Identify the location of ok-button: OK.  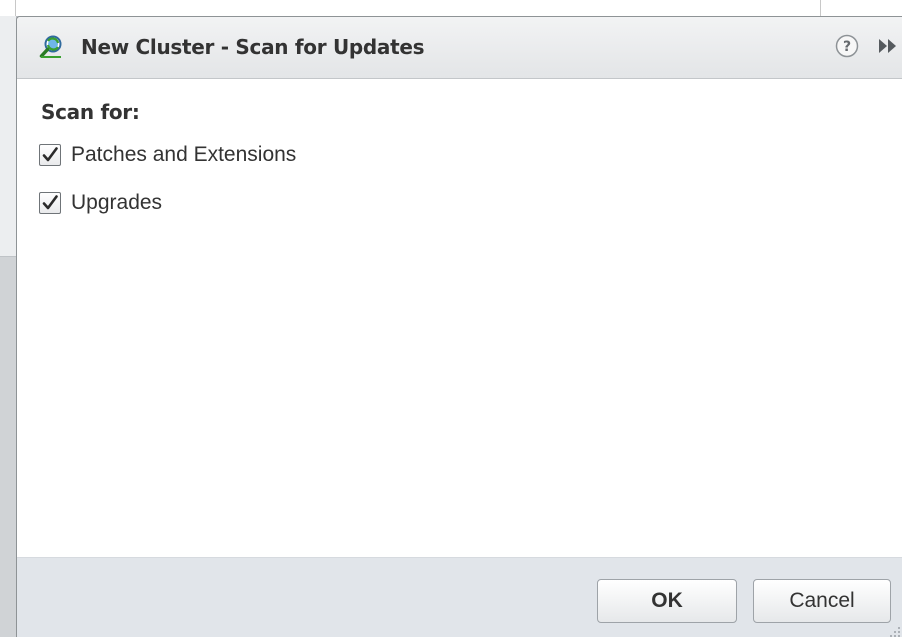
(667, 601).